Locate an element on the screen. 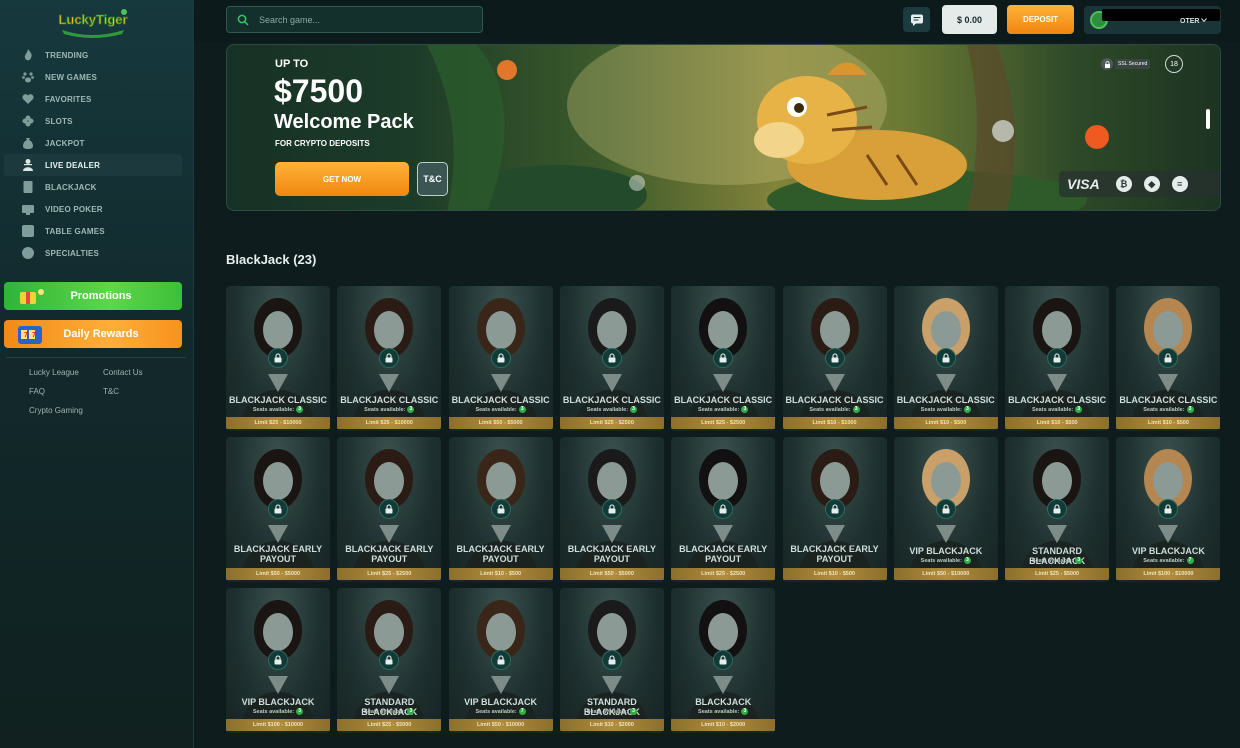 This screenshot has width=1240, height=748. seats-count-badge: 7 is located at coordinates (522, 711).